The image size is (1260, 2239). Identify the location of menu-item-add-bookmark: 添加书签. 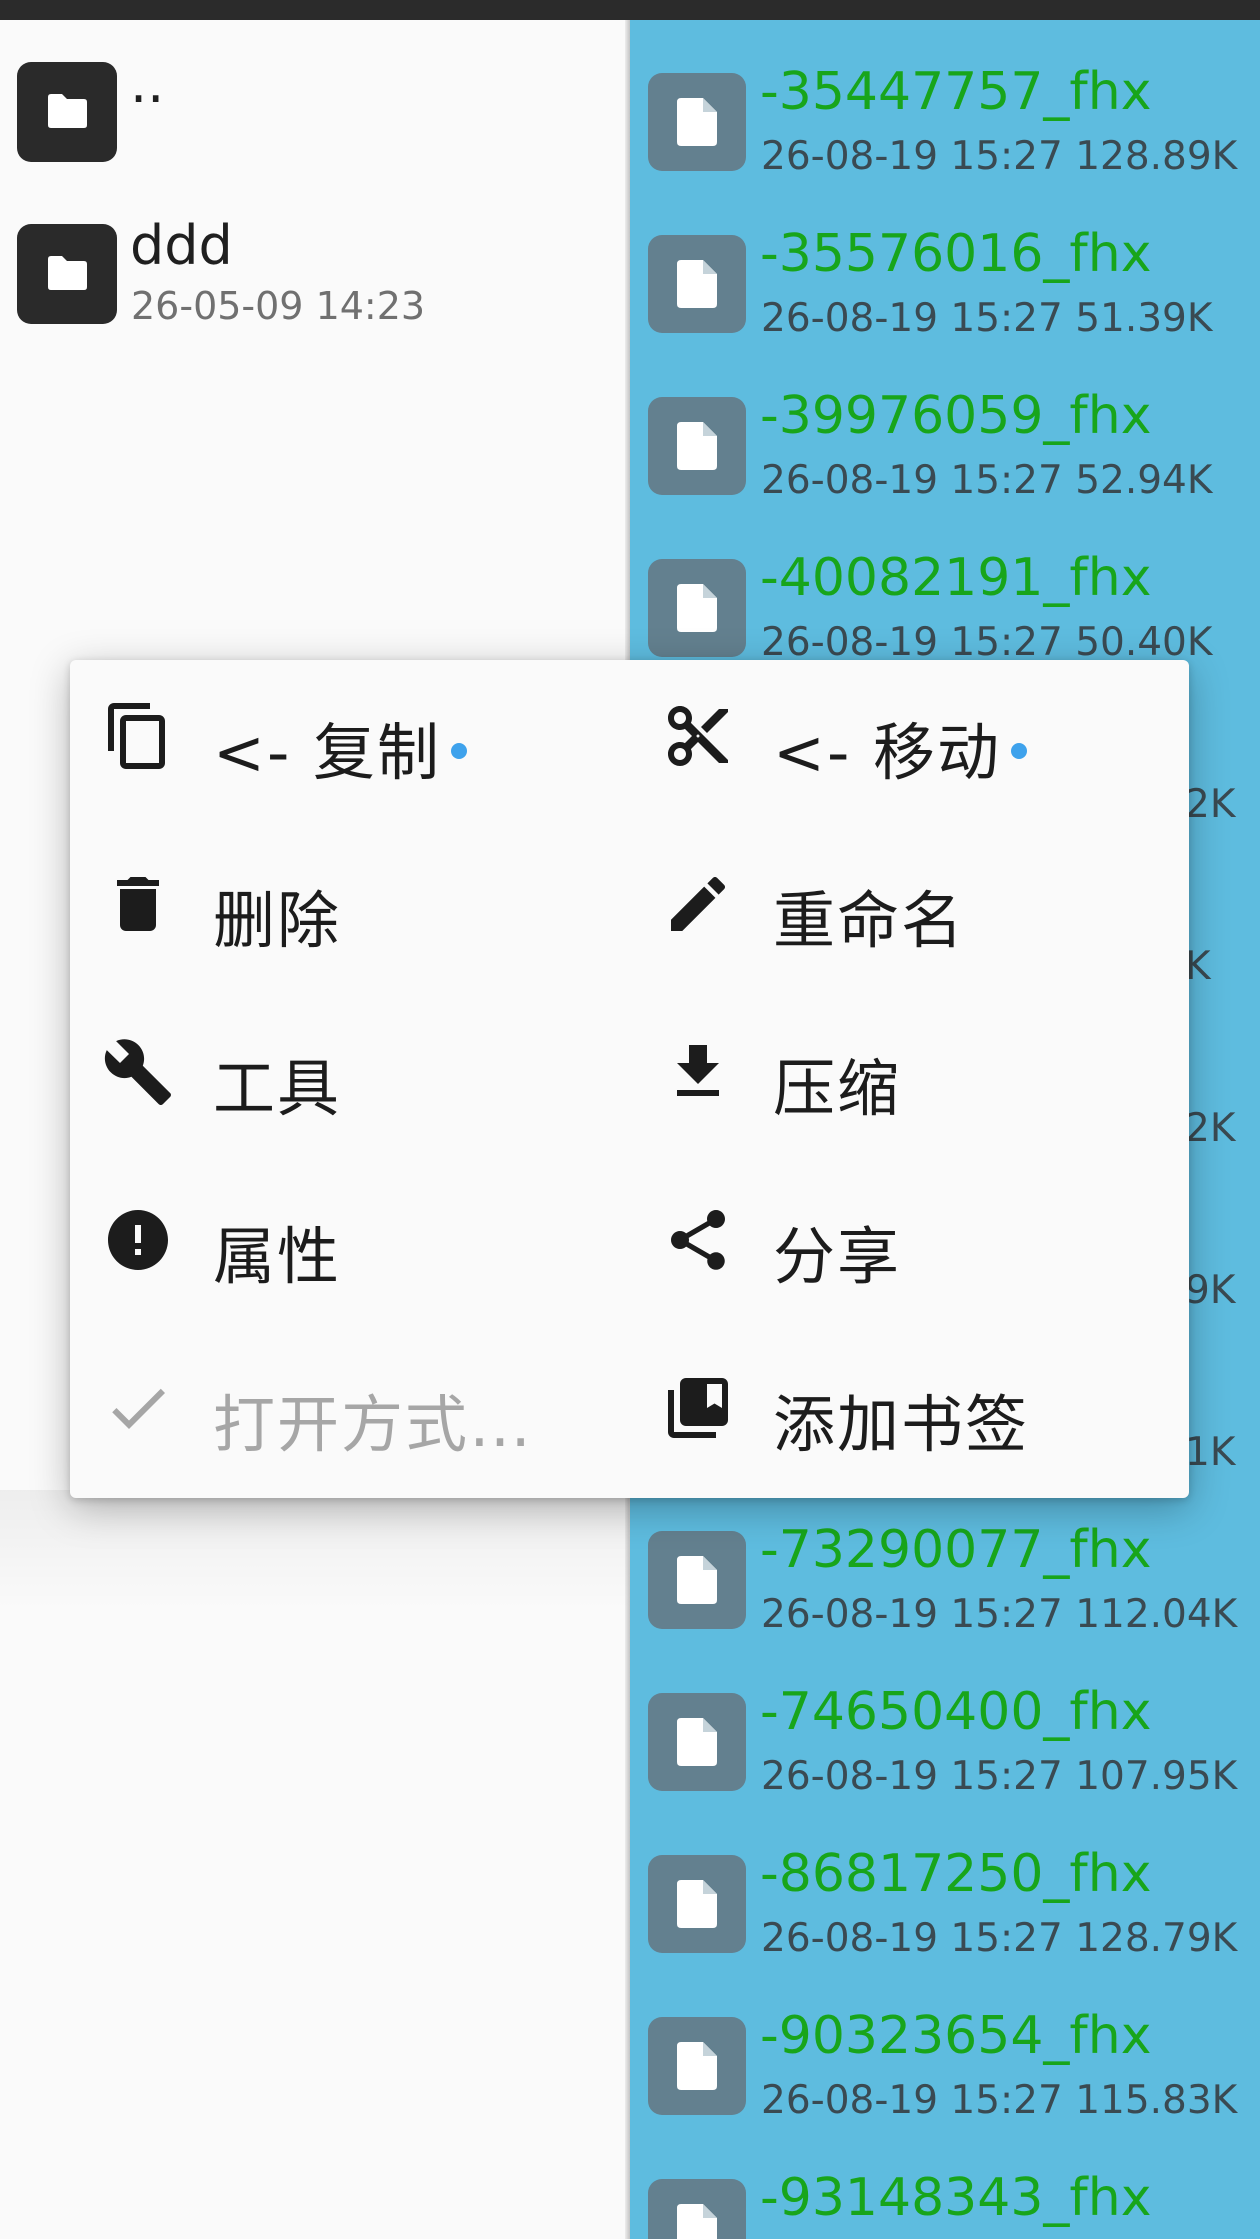
(900, 1407).